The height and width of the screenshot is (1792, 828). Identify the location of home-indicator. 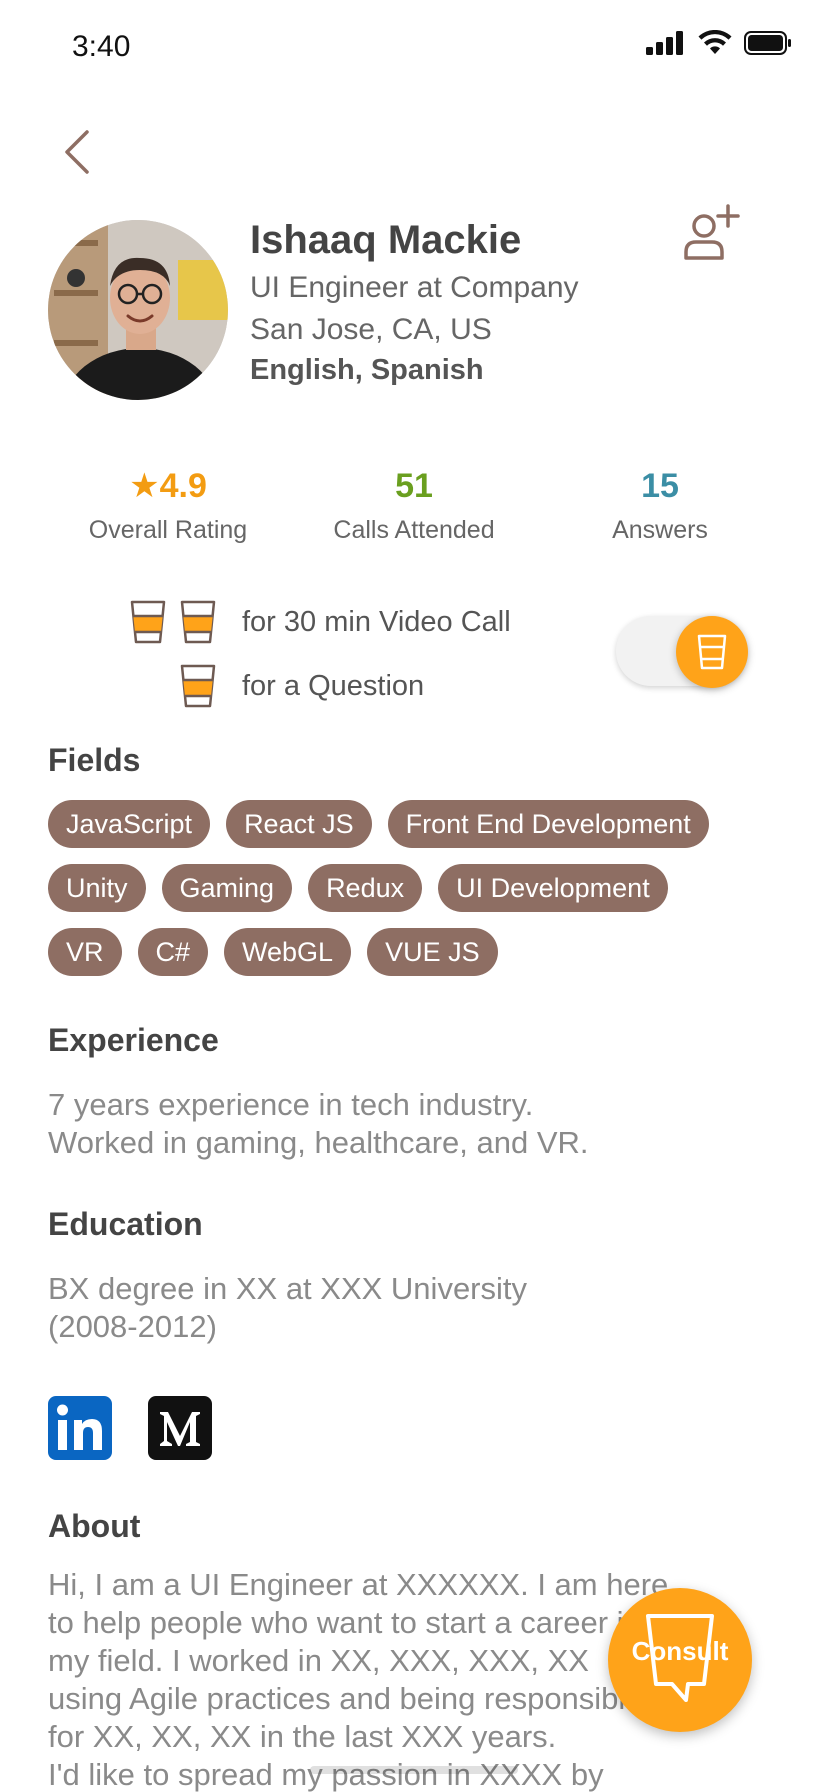
(414, 1770).